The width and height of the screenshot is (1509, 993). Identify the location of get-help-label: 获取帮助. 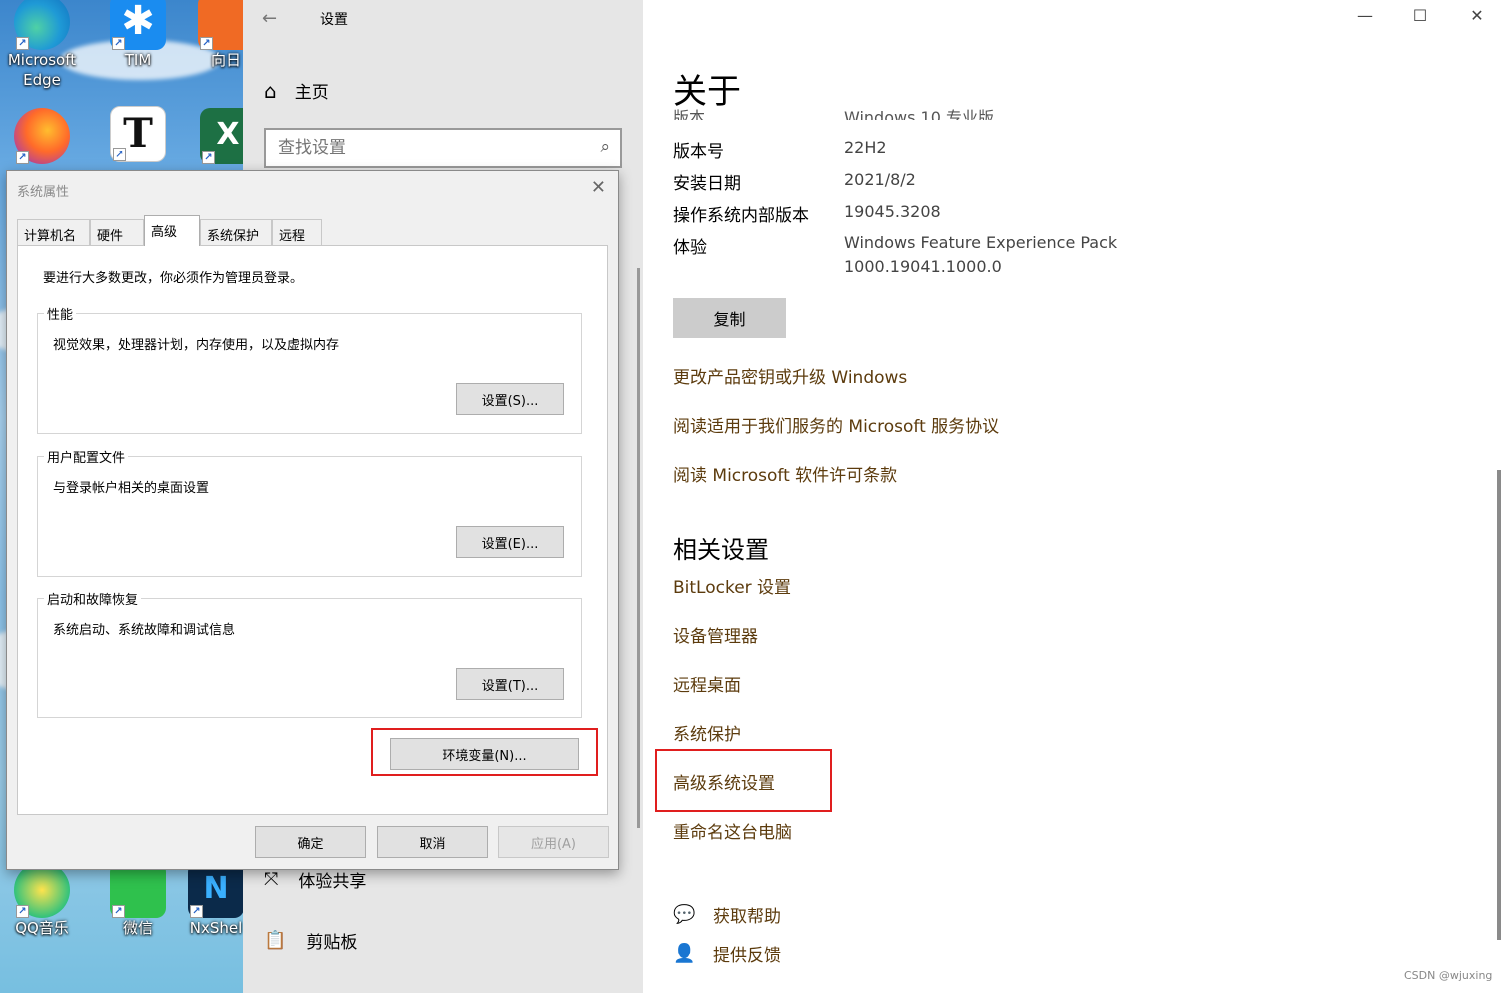
(747, 917).